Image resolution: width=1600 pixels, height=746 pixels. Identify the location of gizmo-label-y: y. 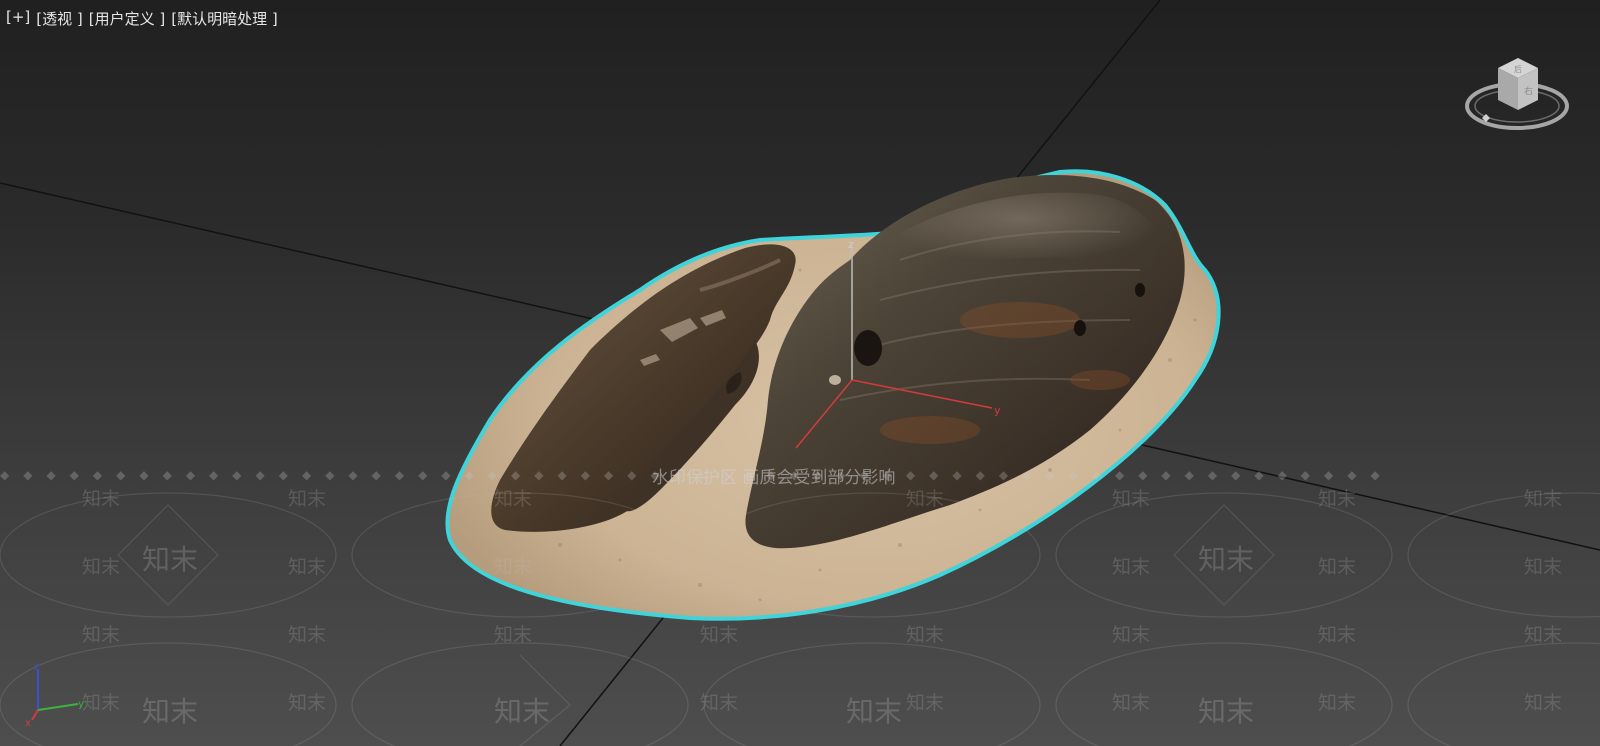
(997, 410).